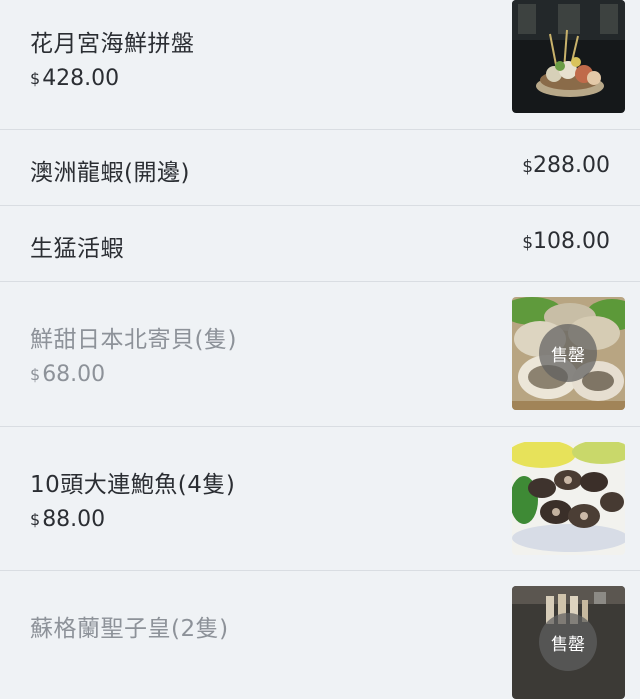 This screenshot has height=699, width=640. What do you see at coordinates (112, 44) in the screenshot?
I see `item-name: 花月宮海鮮拼盤` at bounding box center [112, 44].